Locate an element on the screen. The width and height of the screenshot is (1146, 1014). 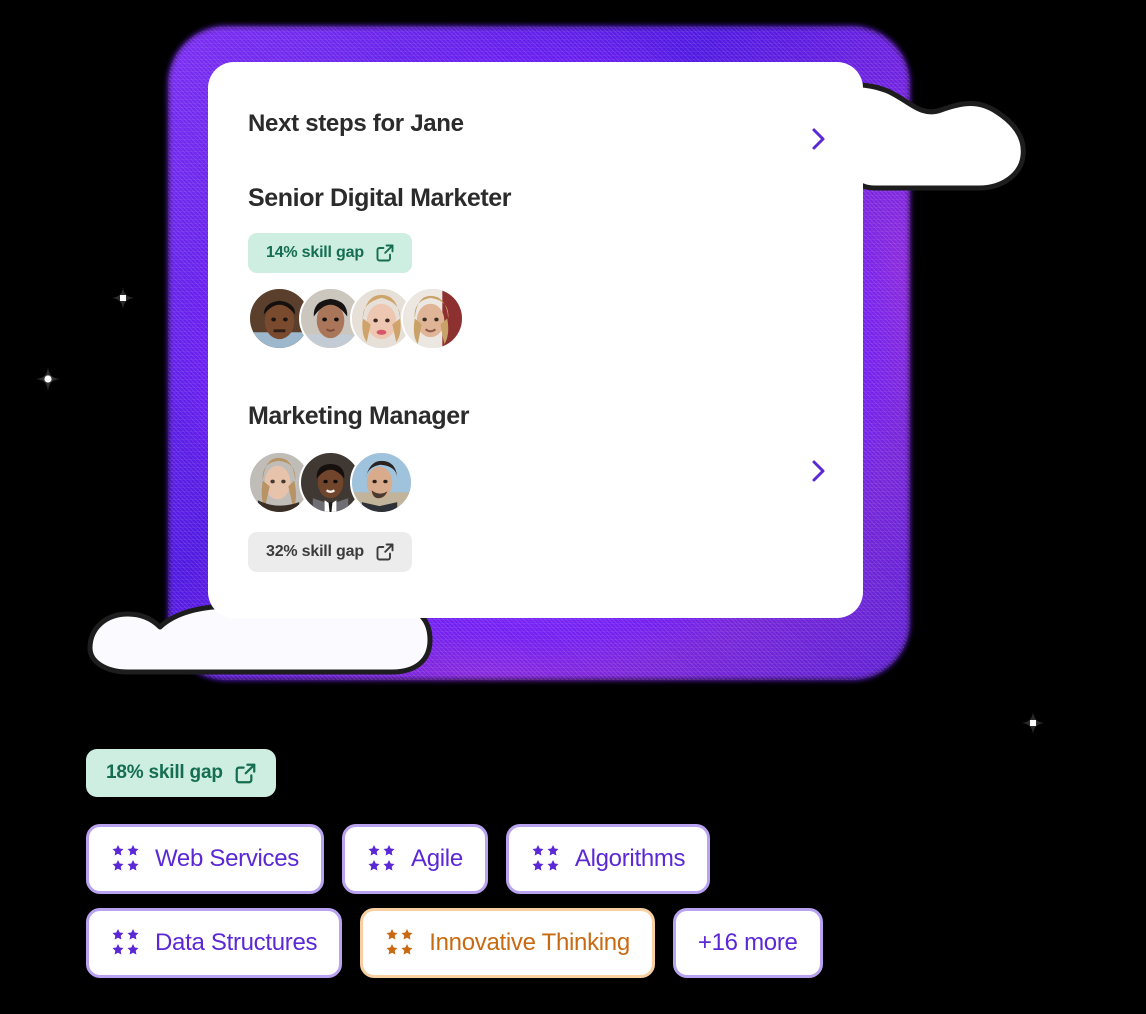
overall-skill-gap-row: 18% skill gap is located at coordinates (181, 773).